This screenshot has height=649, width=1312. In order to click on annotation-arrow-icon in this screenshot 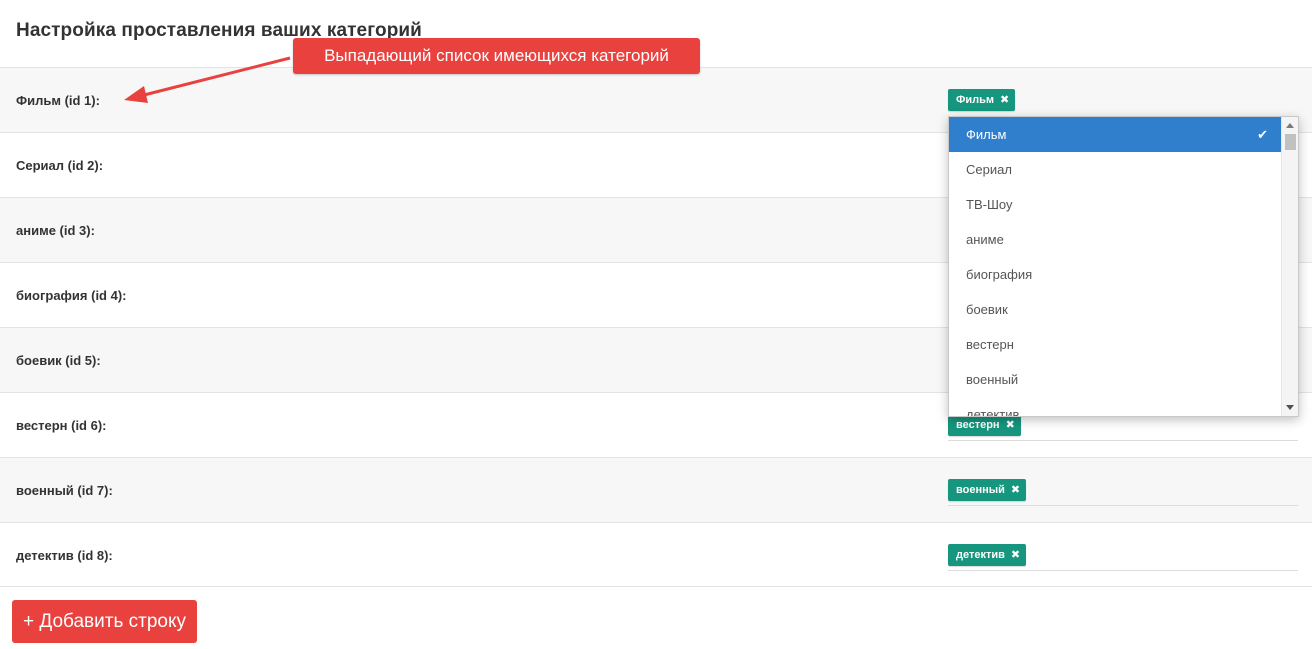, I will do `click(207, 79)`.